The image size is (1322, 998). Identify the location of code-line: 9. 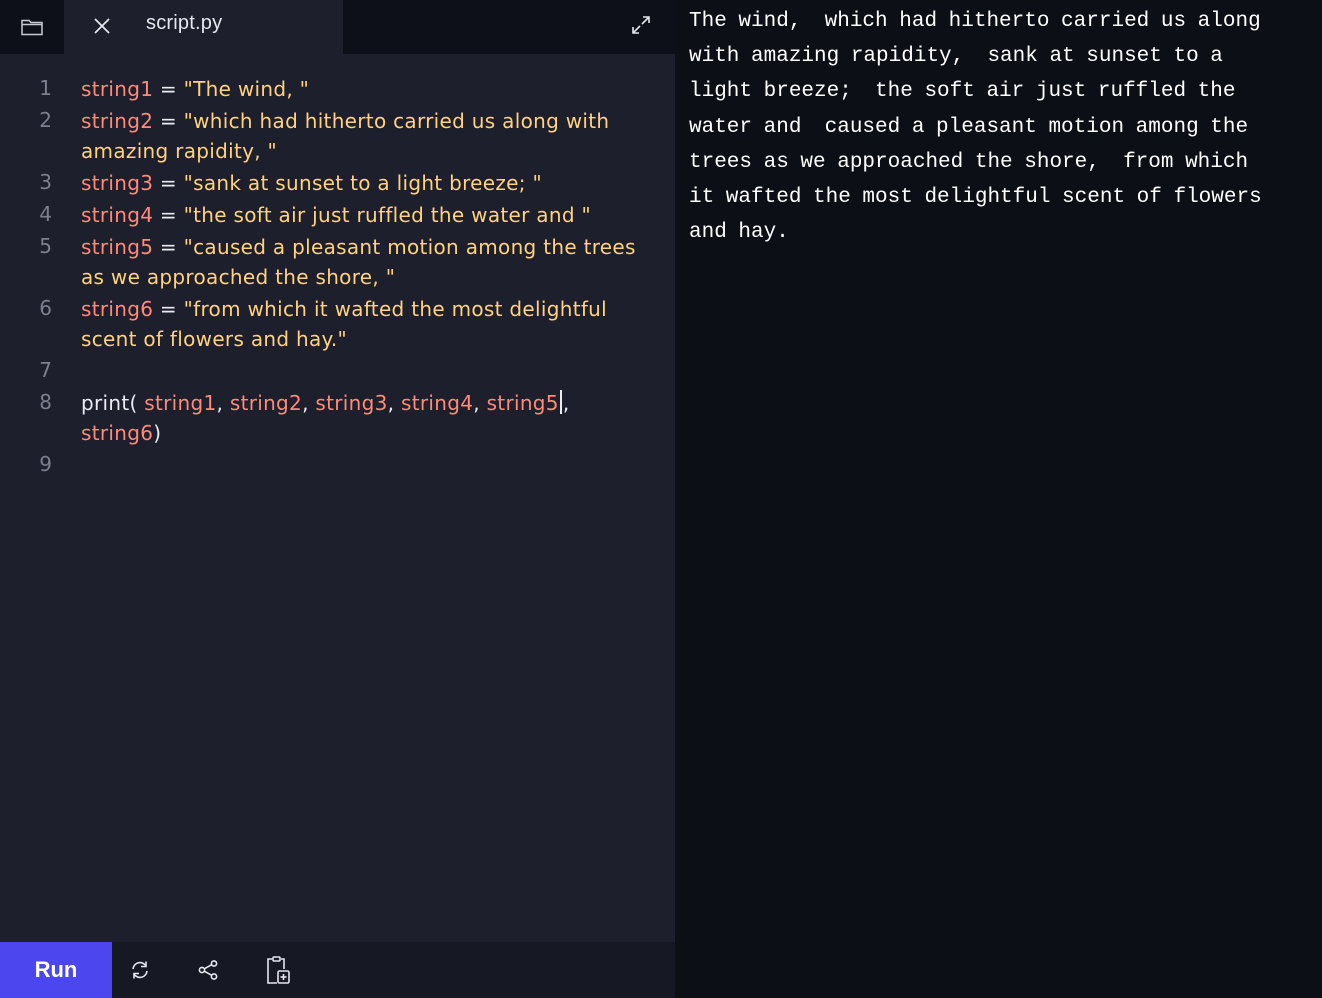
(337, 464).